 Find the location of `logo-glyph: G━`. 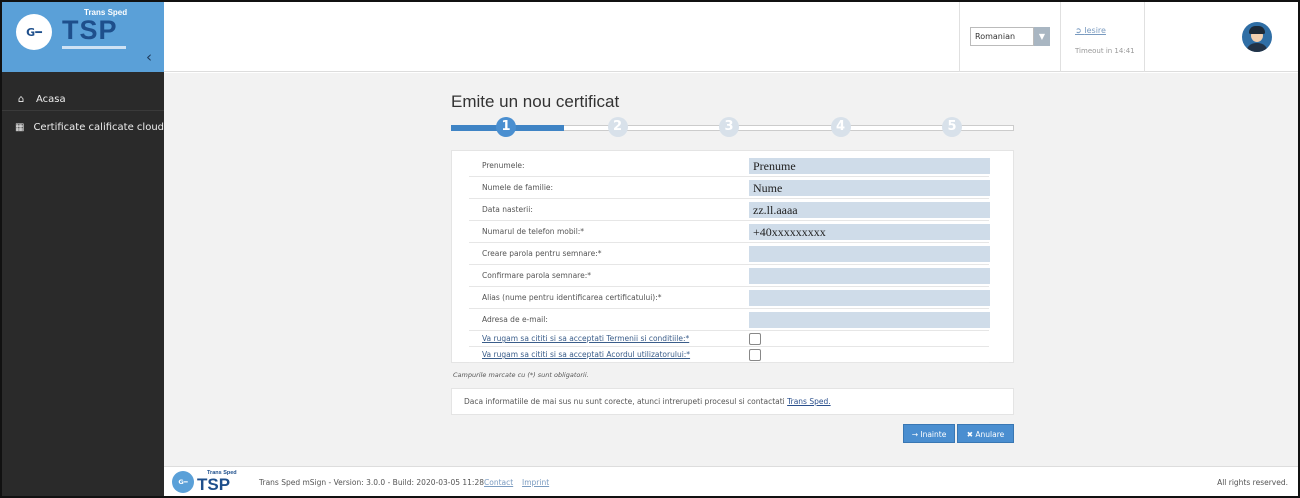

logo-glyph: G━ is located at coordinates (34, 32).